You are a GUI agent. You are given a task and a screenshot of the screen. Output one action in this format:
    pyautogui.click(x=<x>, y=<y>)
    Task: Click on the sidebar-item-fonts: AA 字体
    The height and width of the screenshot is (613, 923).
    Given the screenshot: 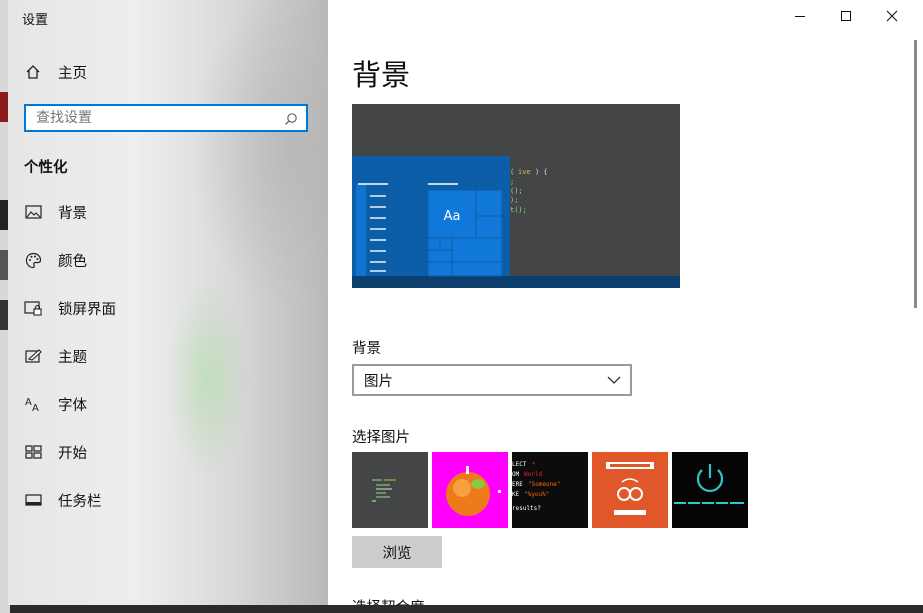 What is the action you would take?
    pyautogui.click(x=168, y=404)
    